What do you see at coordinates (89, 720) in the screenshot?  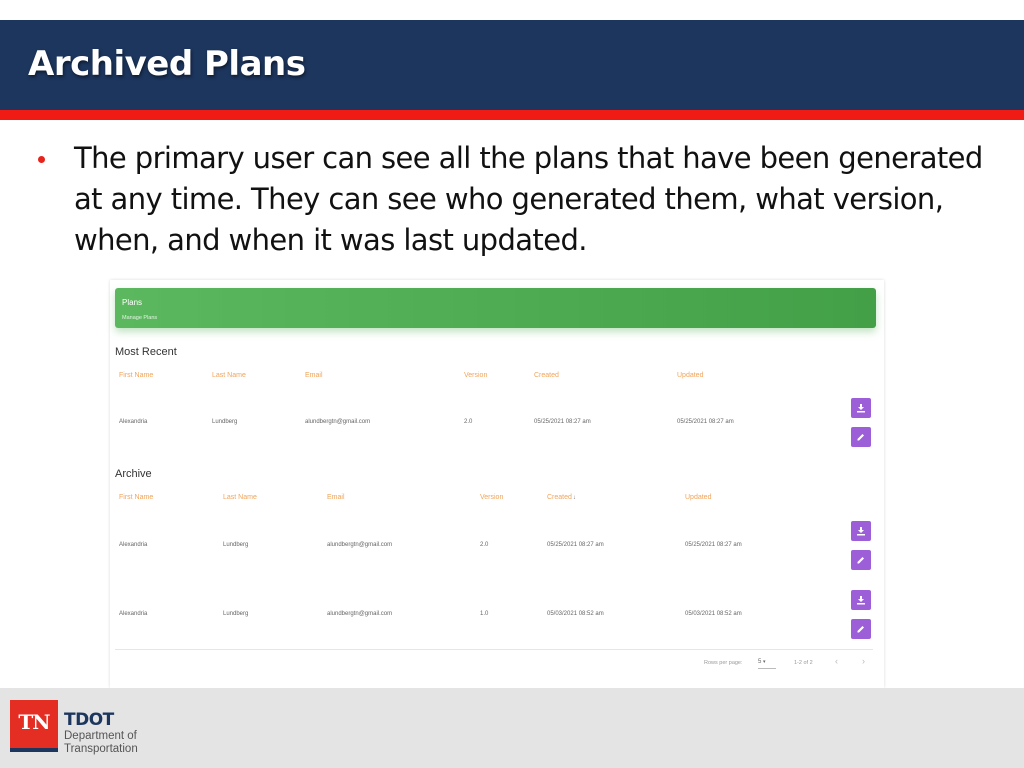 I see `tdot-wordmark: TDOT` at bounding box center [89, 720].